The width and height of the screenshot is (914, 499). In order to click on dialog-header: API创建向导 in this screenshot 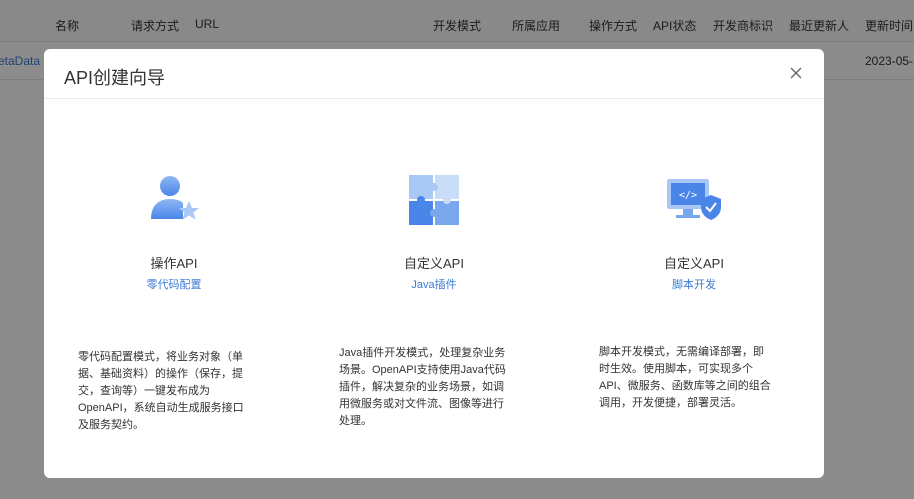, I will do `click(434, 74)`.